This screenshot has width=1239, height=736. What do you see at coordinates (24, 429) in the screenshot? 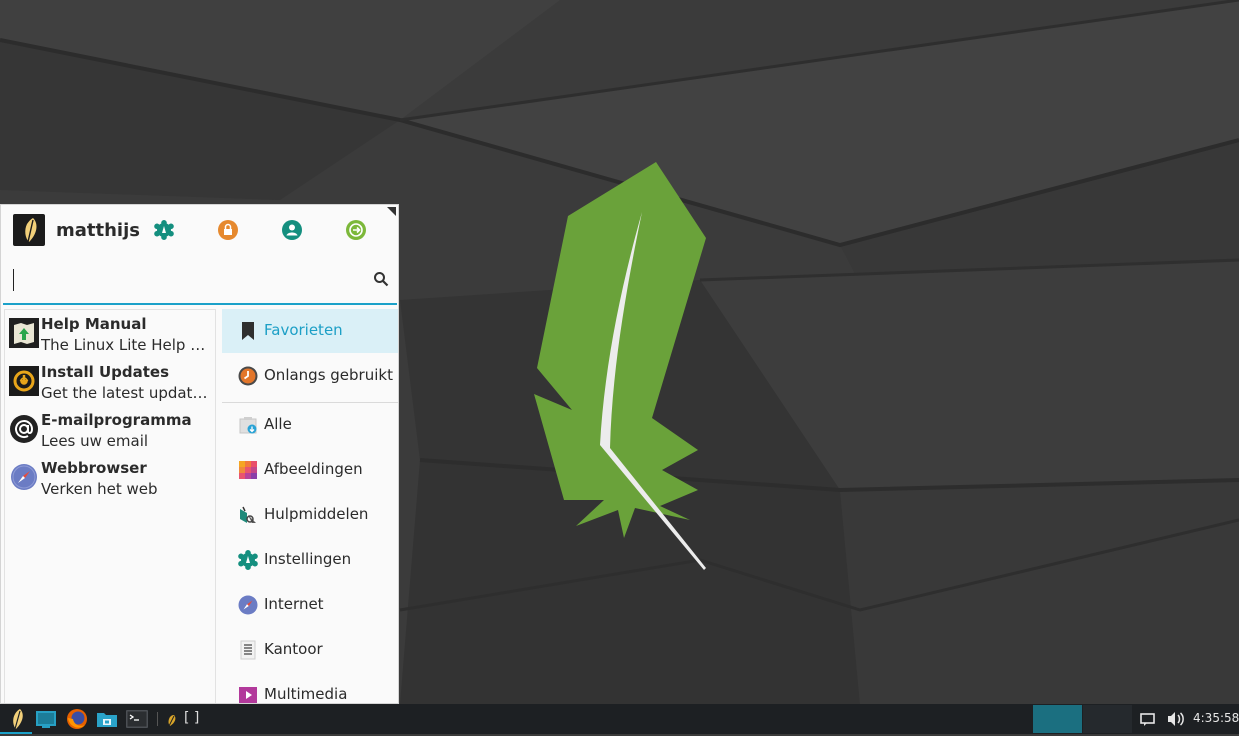
I see `email-icon` at bounding box center [24, 429].